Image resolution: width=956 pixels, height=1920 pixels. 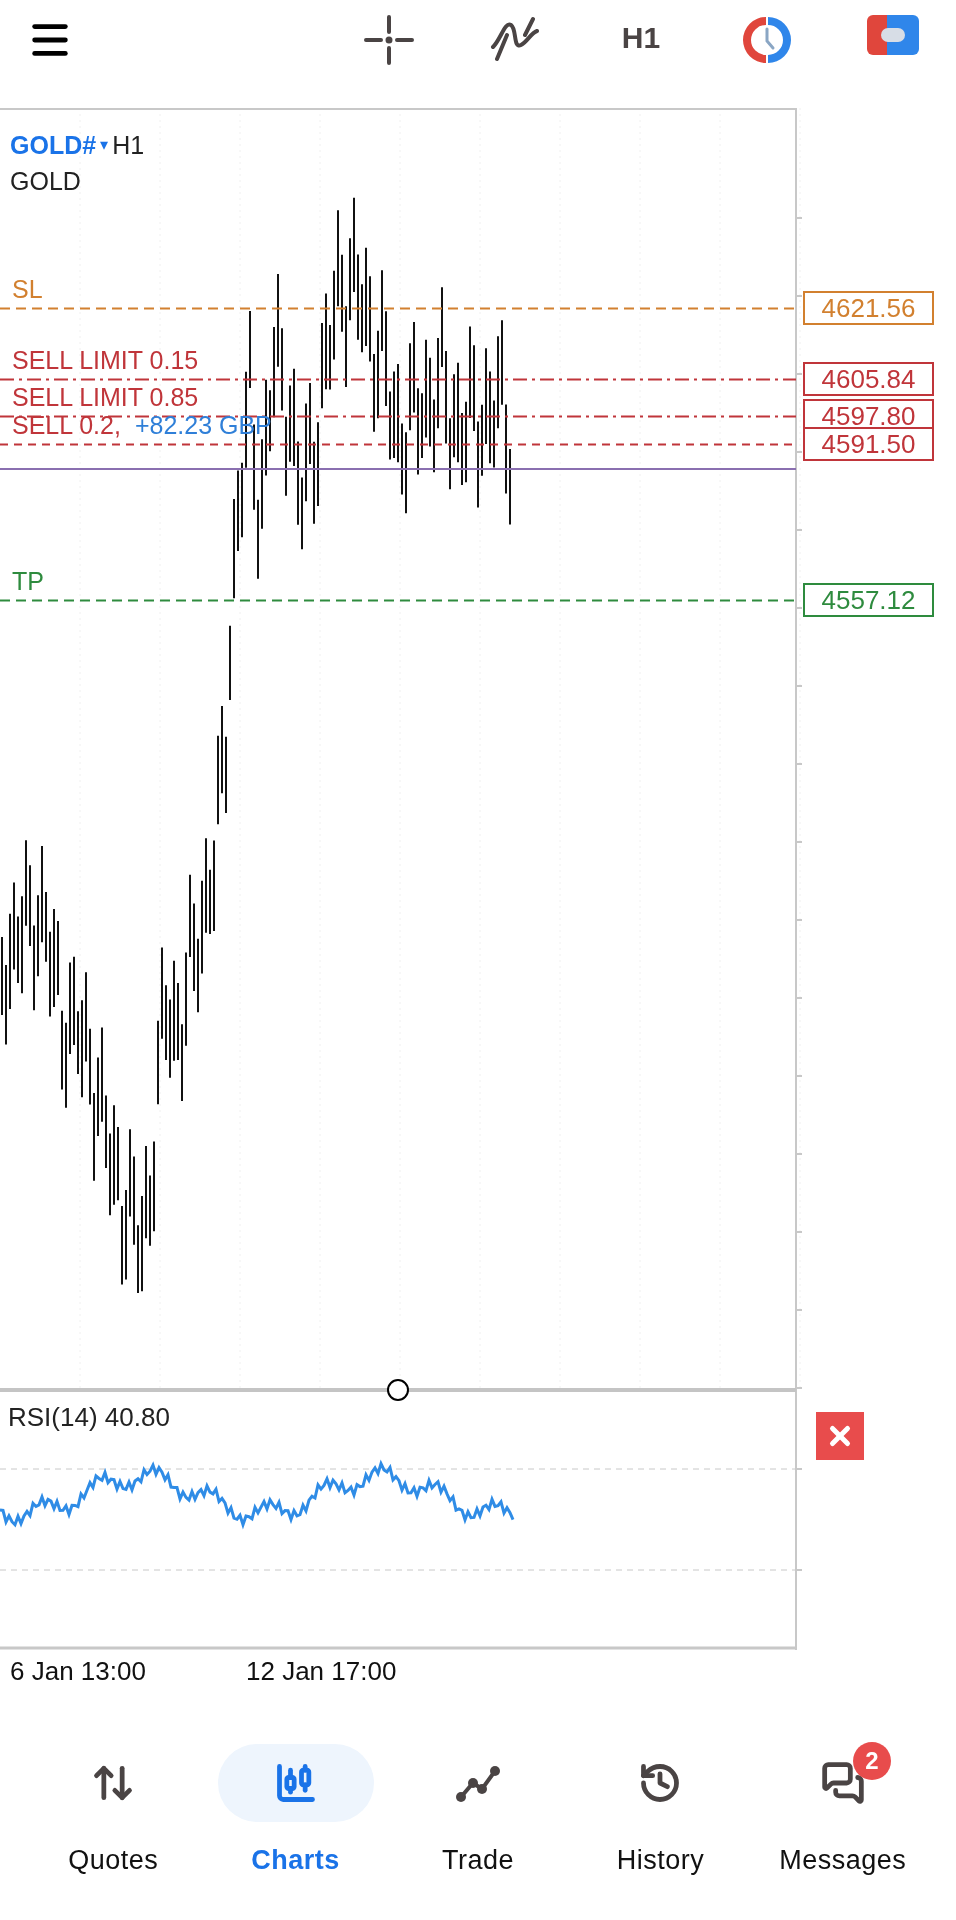 What do you see at coordinates (868, 379) in the screenshot?
I see `price-label: 4605.84` at bounding box center [868, 379].